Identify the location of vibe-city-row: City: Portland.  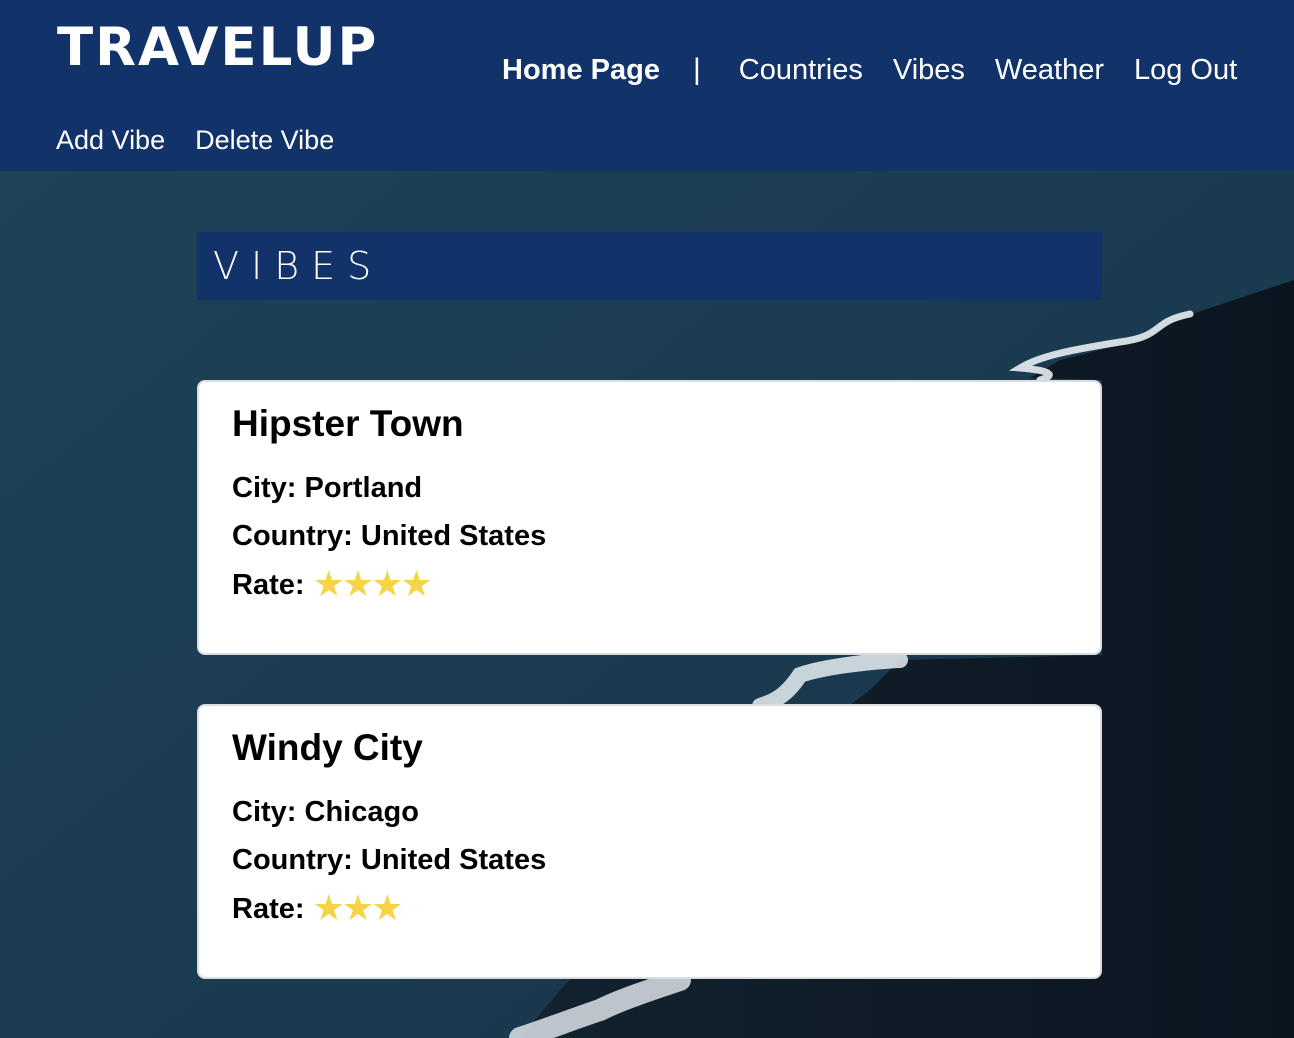
(666, 488).